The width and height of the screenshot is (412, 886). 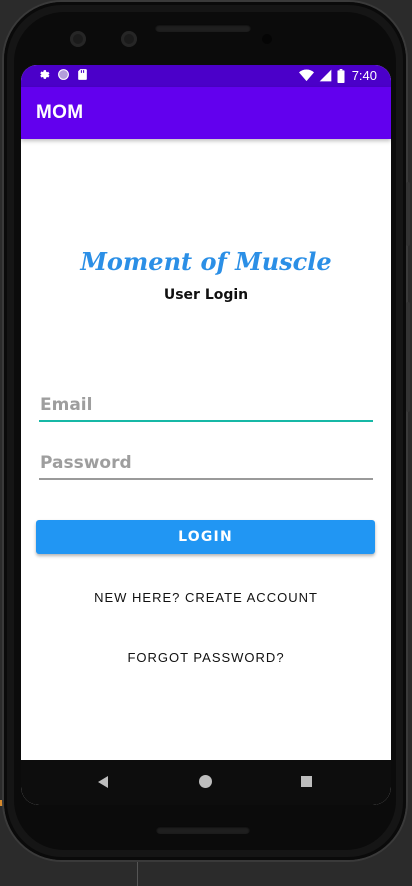 What do you see at coordinates (306, 75) in the screenshot?
I see `wifi-icon` at bounding box center [306, 75].